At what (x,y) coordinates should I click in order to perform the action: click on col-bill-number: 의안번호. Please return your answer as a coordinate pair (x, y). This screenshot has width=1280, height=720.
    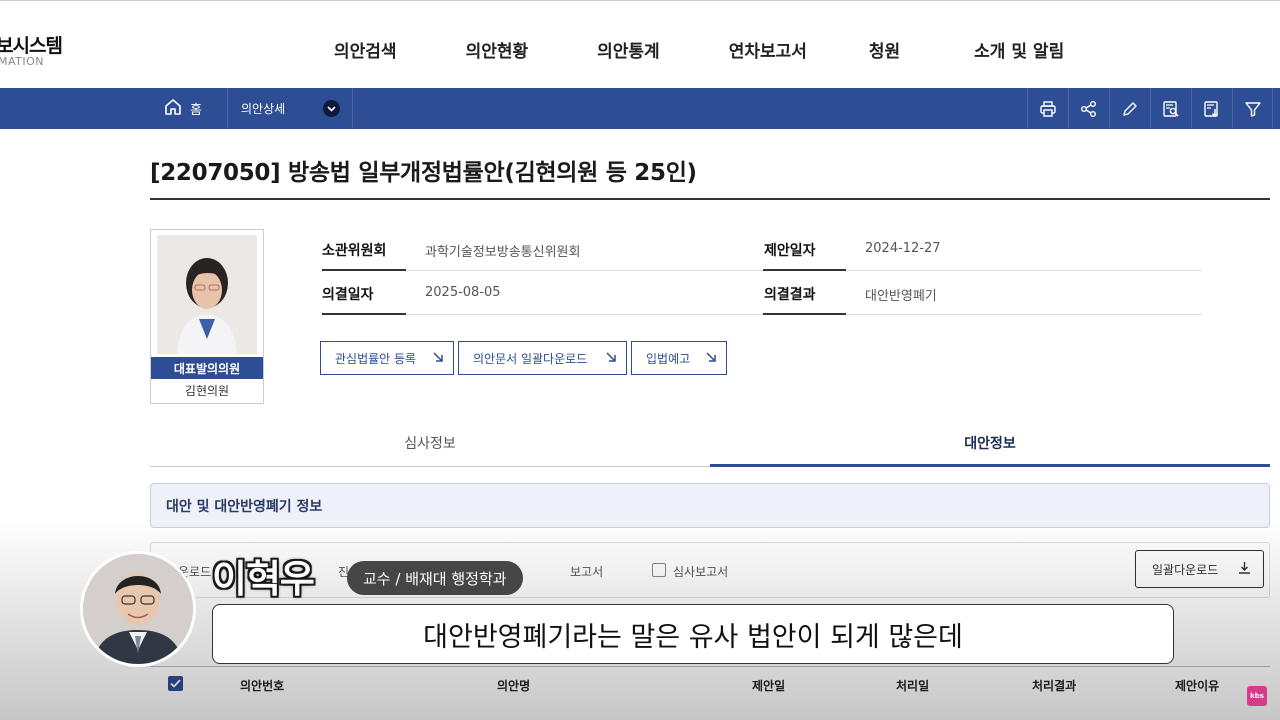
    Looking at the image, I should click on (262, 685).